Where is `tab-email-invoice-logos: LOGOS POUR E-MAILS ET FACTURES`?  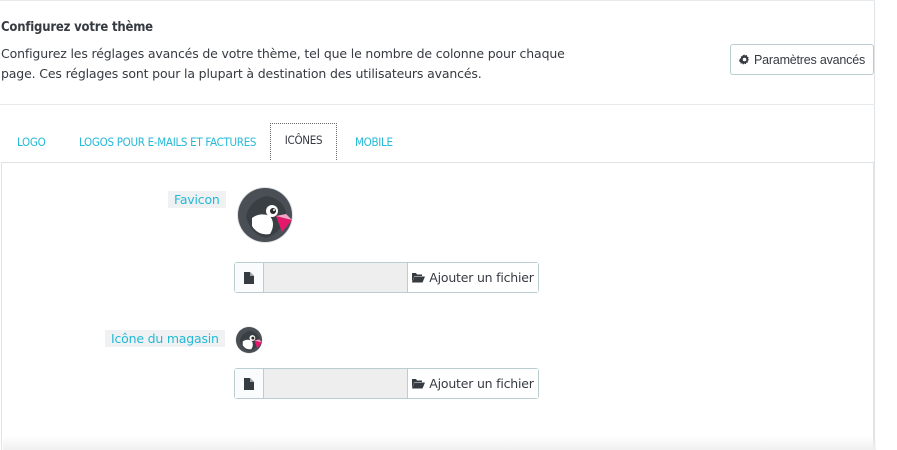
tab-email-invoice-logos: LOGOS POUR E-MAILS ET FACTURES is located at coordinates (168, 143).